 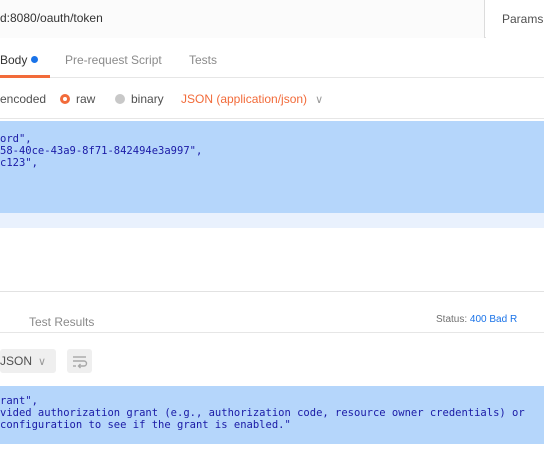 What do you see at coordinates (515, 19) in the screenshot?
I see `params-button: Params` at bounding box center [515, 19].